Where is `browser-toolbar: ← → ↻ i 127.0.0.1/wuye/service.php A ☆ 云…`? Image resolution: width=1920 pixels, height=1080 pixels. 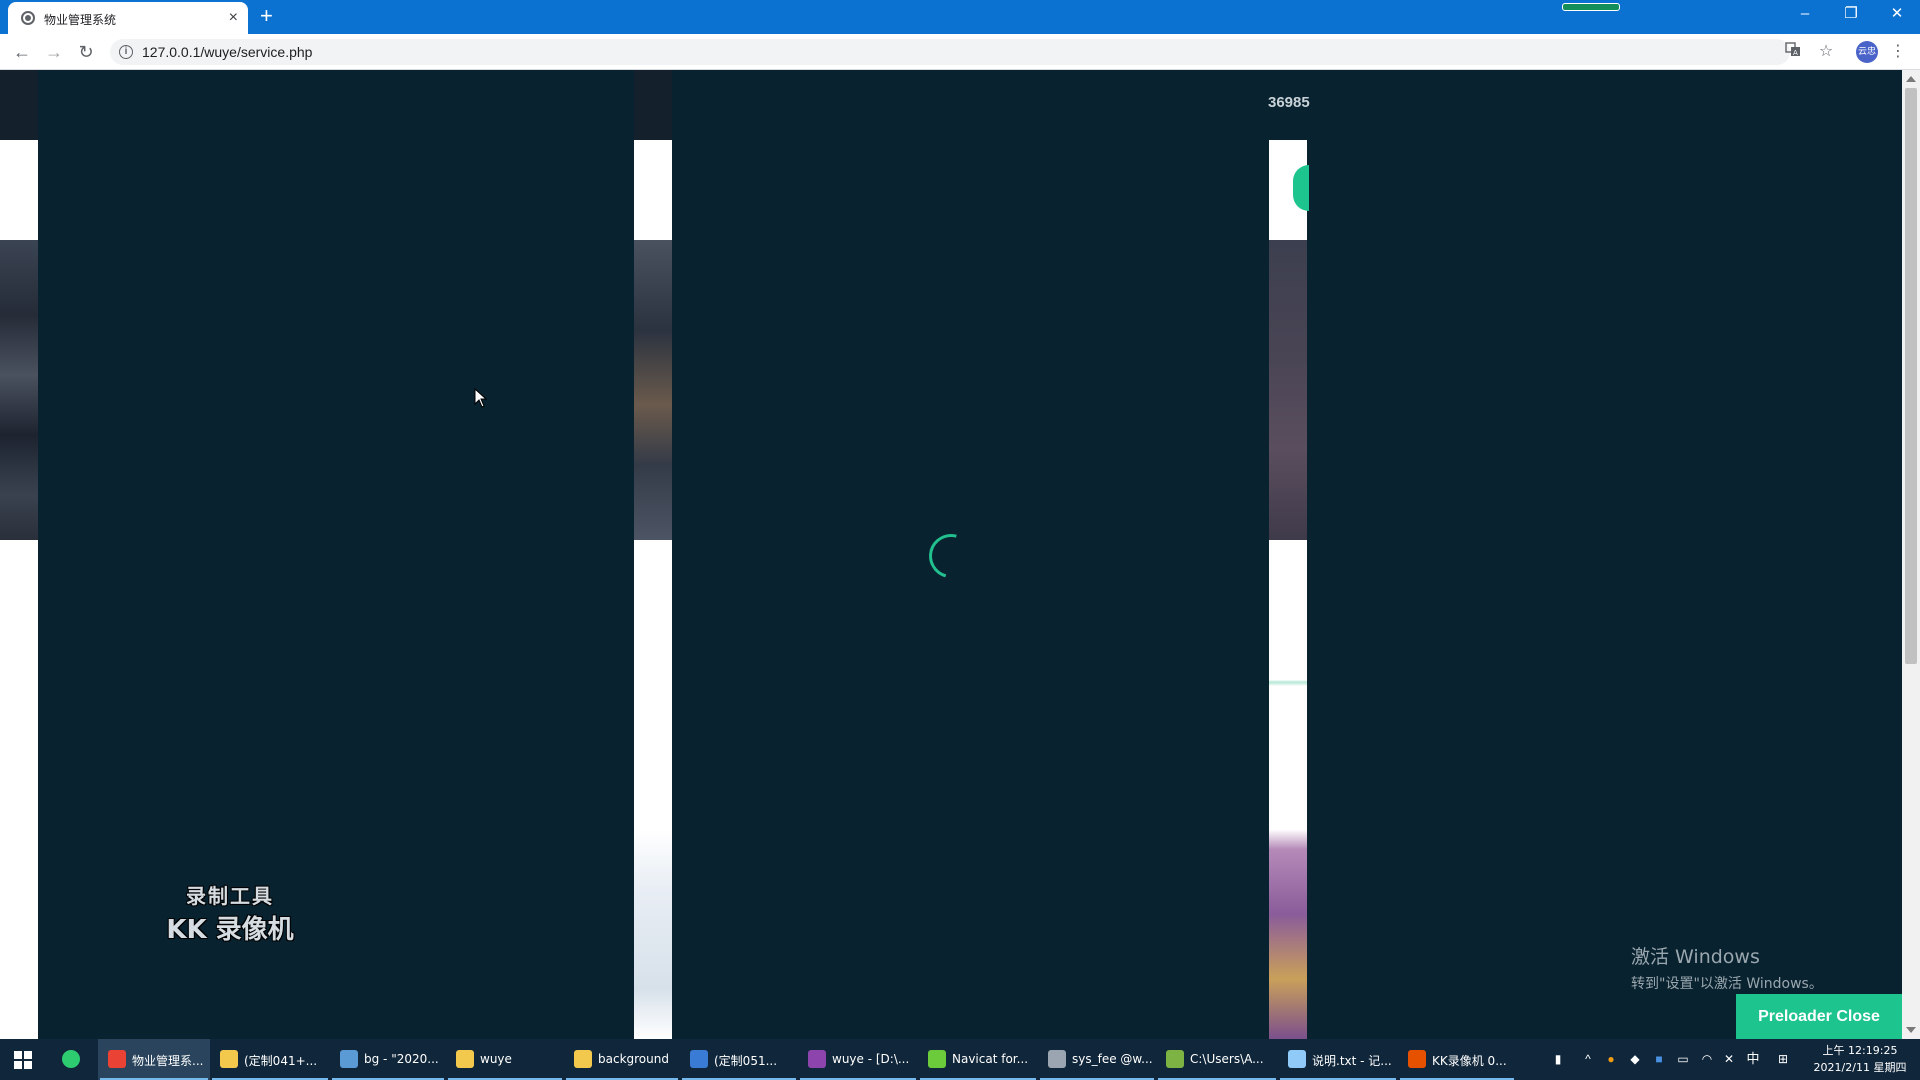 browser-toolbar: ← → ↻ i 127.0.0.1/wuye/service.php A ☆ 云… is located at coordinates (960, 52).